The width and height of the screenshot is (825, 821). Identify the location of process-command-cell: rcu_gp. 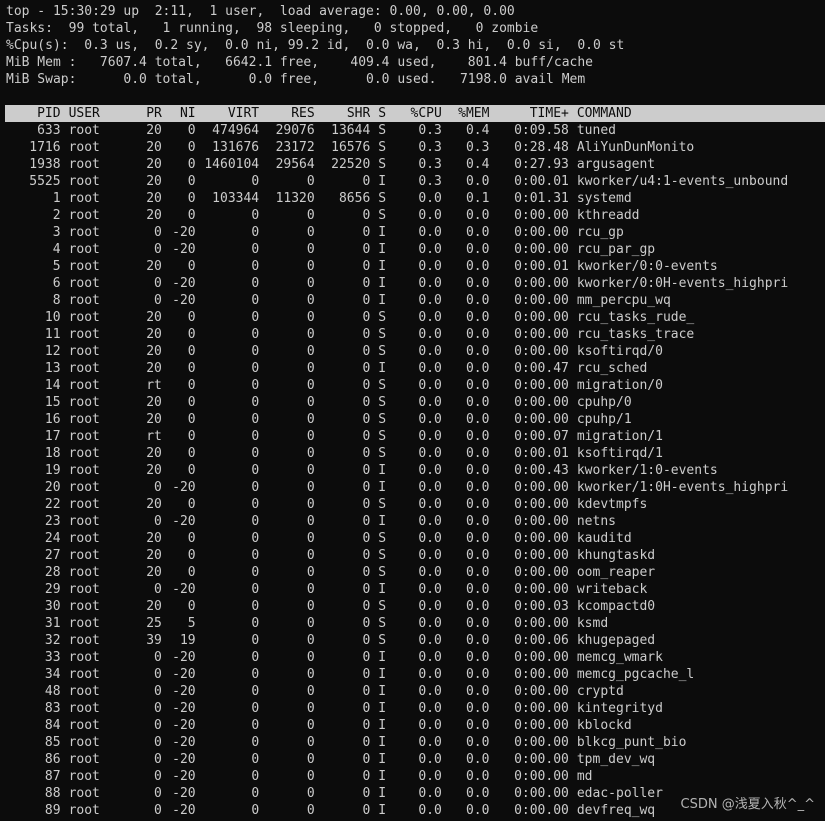
(600, 232).